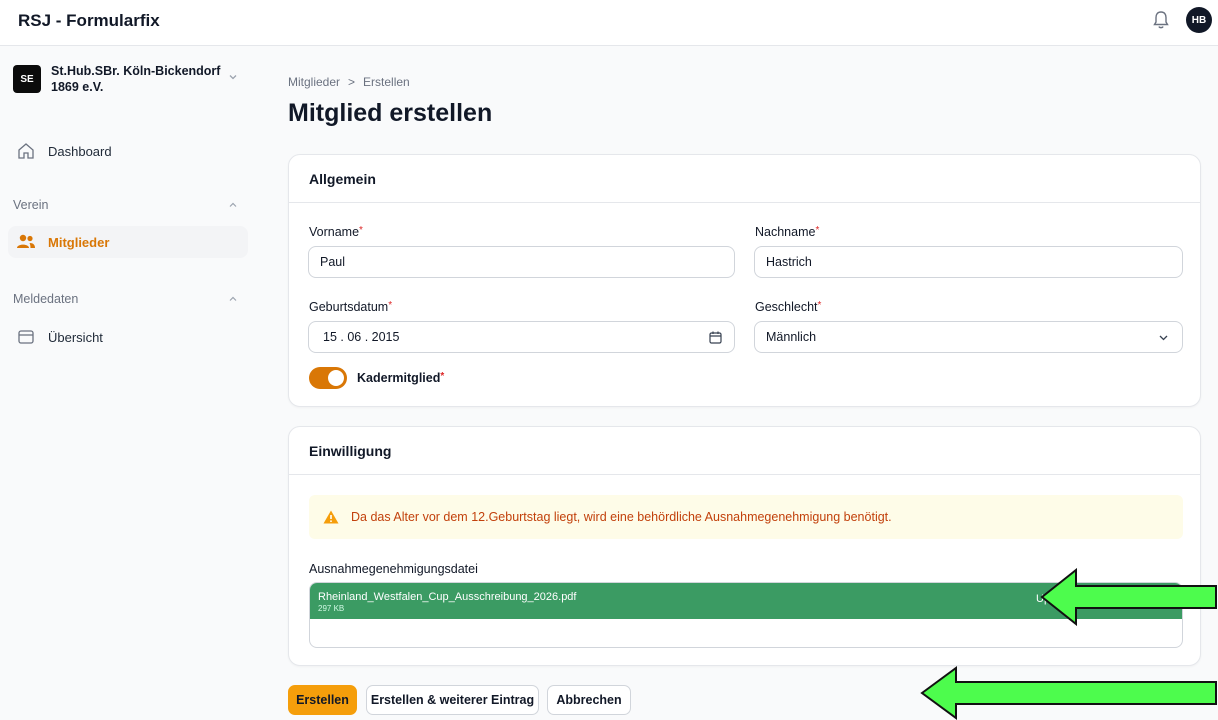 Image resolution: width=1218 pixels, height=720 pixels. Describe the element at coordinates (789, 262) in the screenshot. I see `last-name-value: Hastrich` at that location.